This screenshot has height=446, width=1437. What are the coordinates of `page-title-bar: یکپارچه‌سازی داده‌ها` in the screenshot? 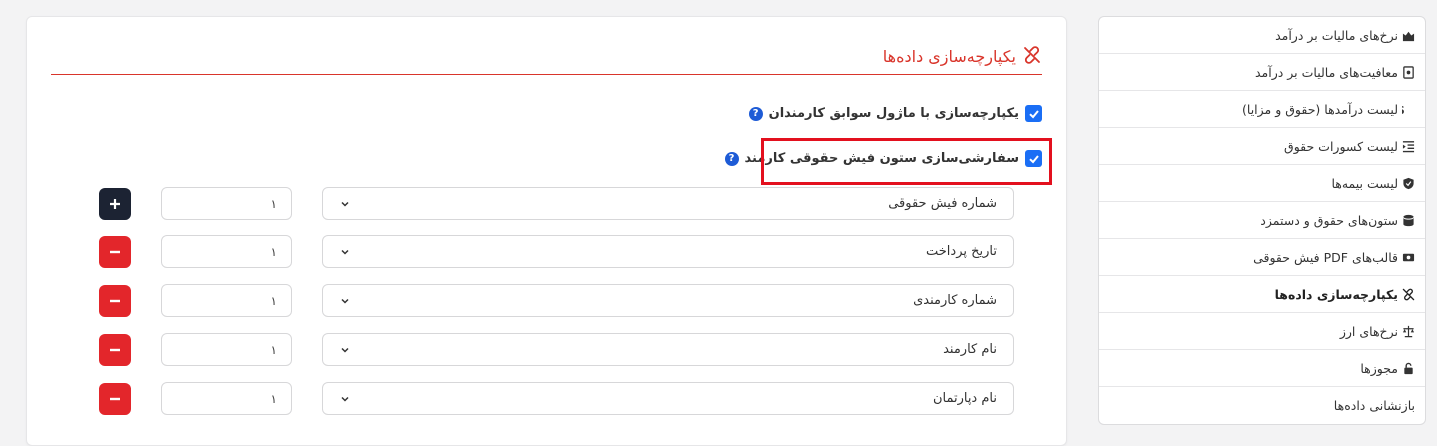 It's located at (546, 57).